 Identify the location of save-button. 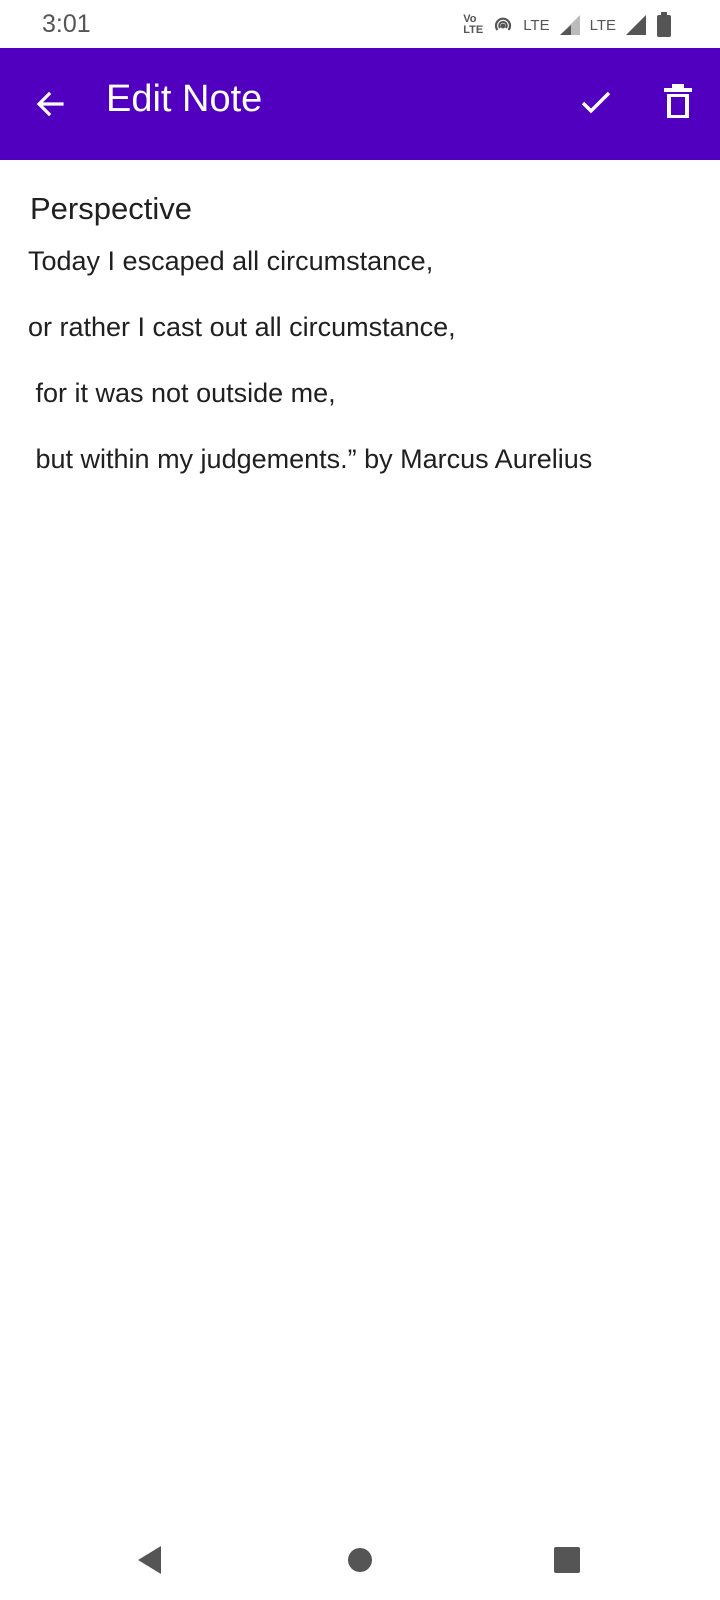
(596, 102).